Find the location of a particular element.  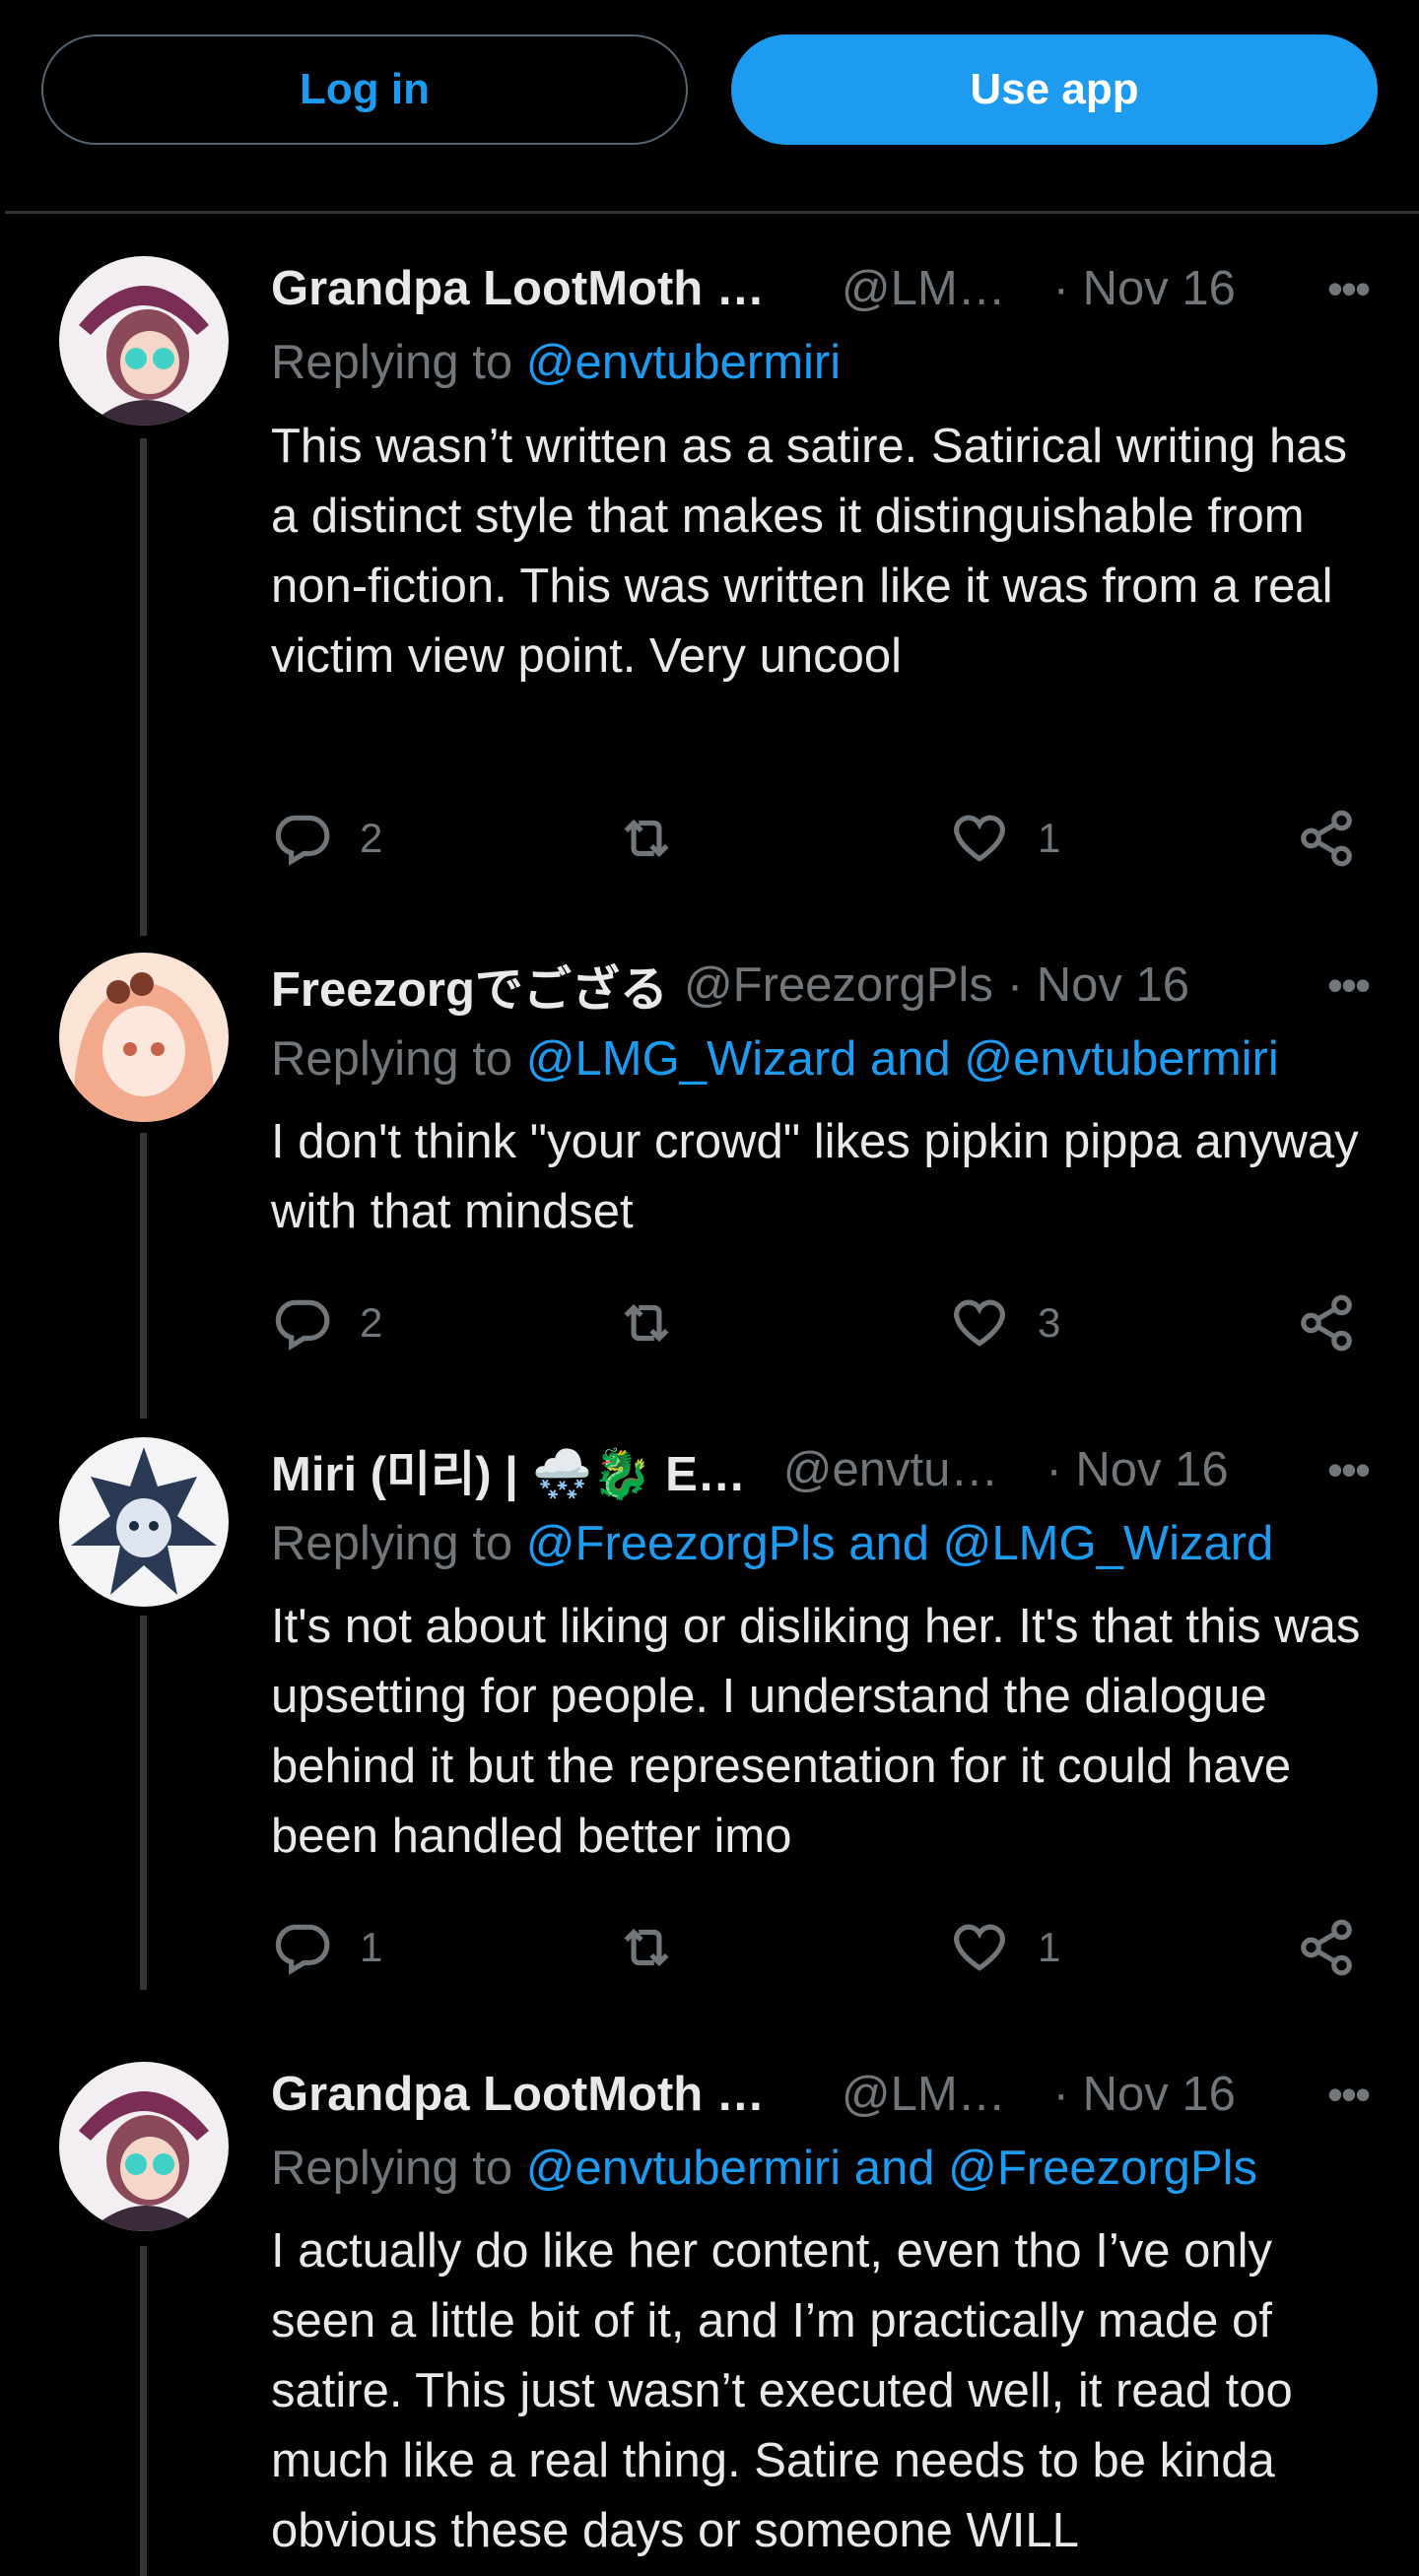

display-name: Freezorgでござる is located at coordinates (469, 986).